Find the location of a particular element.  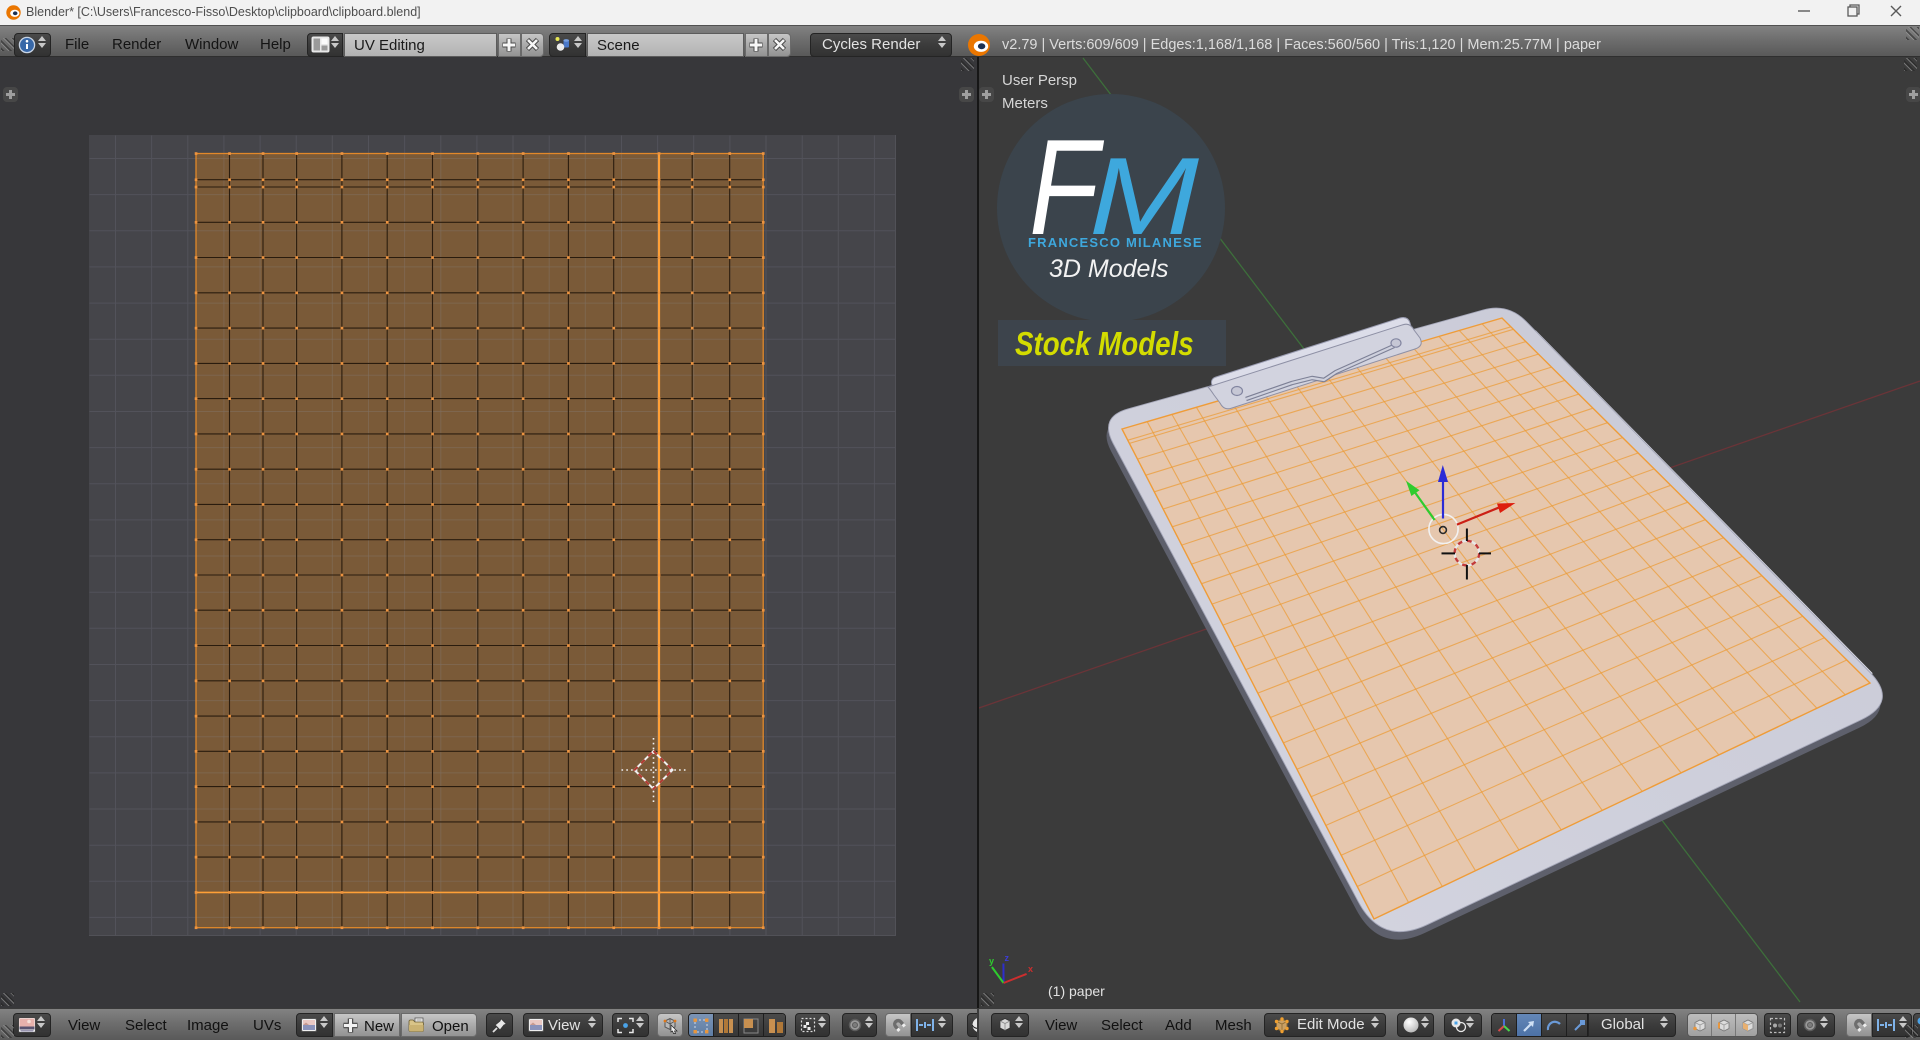

svg-text: x is located at coordinates (1030, 969).